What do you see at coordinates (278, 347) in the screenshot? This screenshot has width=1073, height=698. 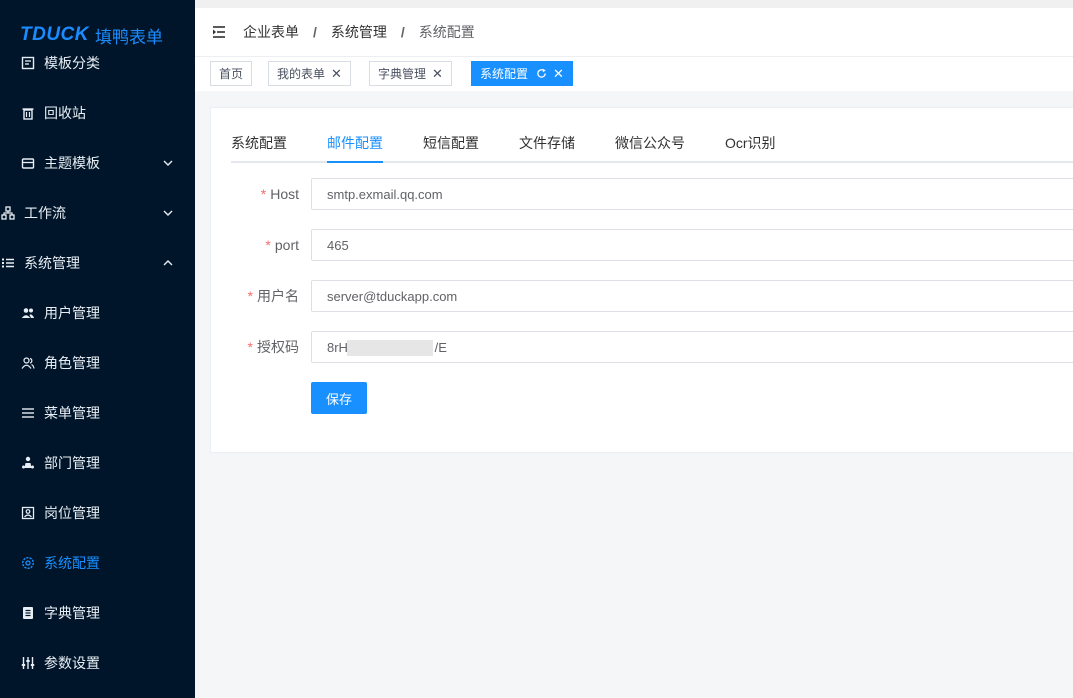 I see `field-label: 授权码` at bounding box center [278, 347].